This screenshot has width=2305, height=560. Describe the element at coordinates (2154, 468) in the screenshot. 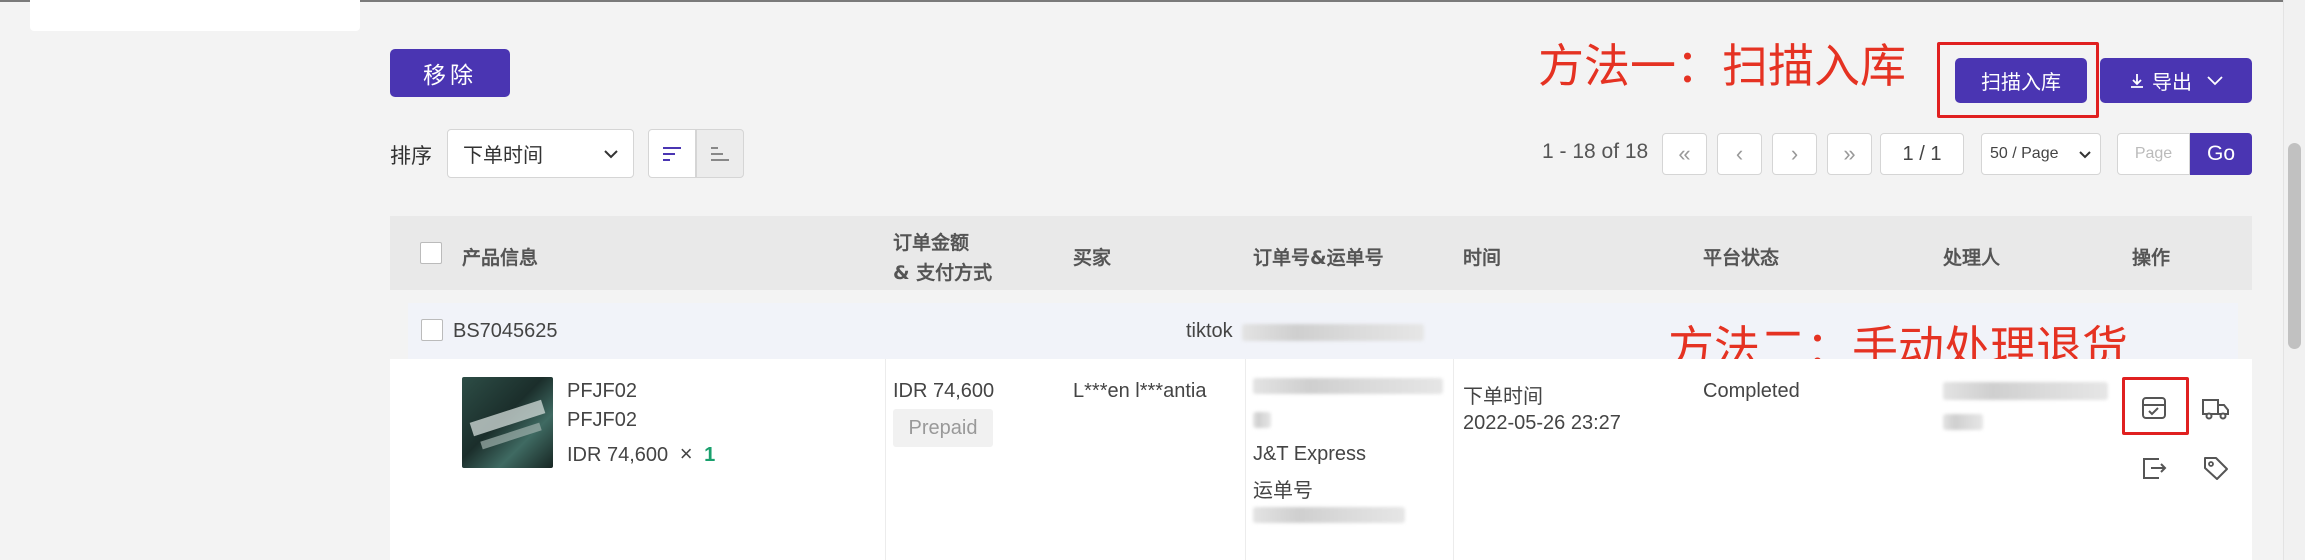

I see `export-order-icon` at that location.